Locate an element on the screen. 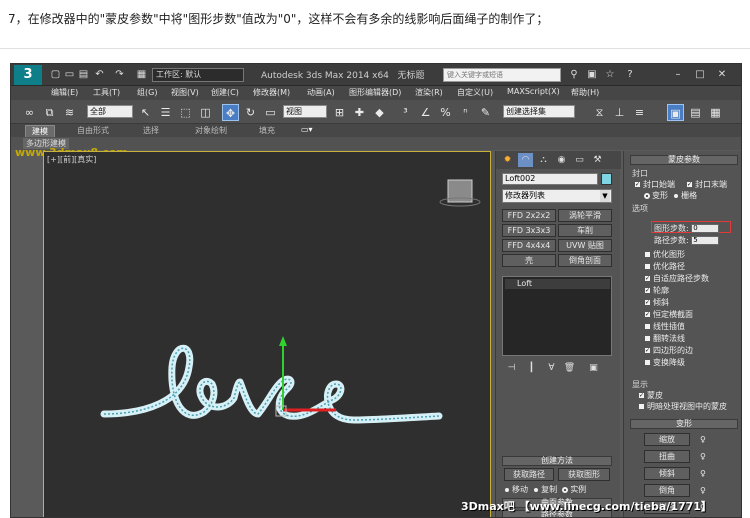  uvw-map-button: UVW 贴图 is located at coordinates (585, 245).